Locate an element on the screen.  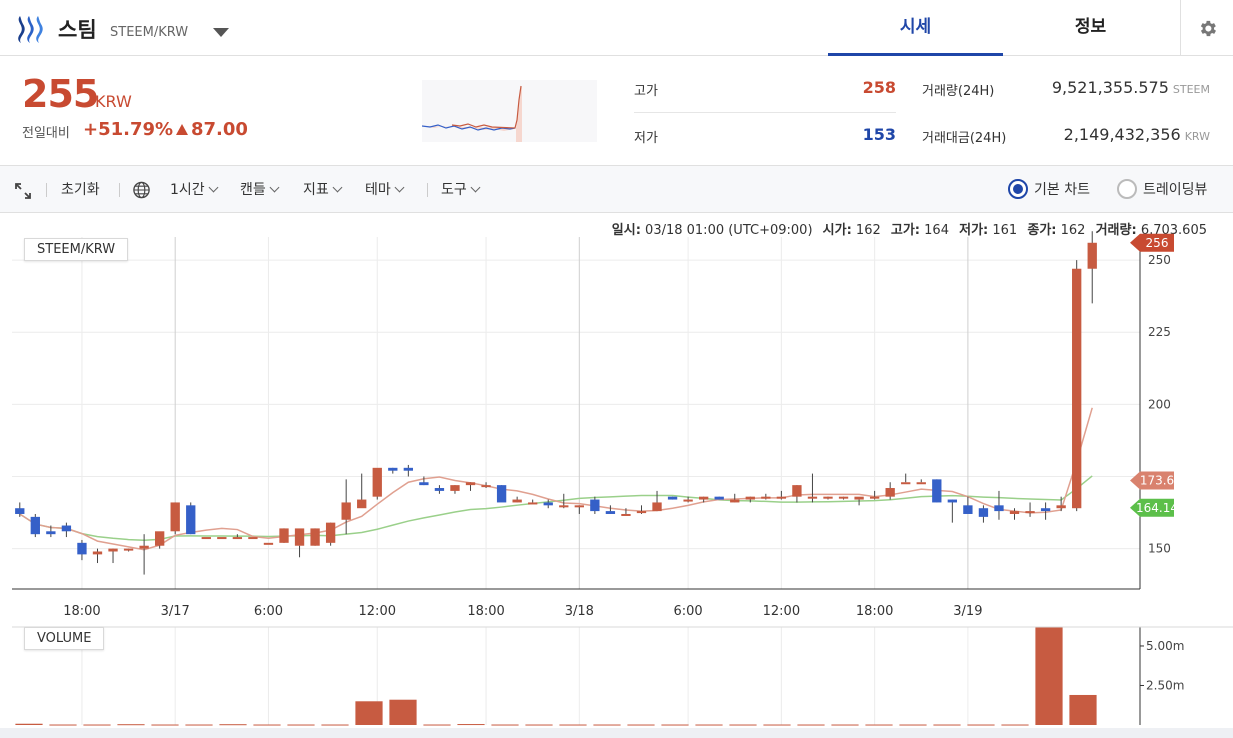
y-tick-label: 200 is located at coordinates (1159, 404).